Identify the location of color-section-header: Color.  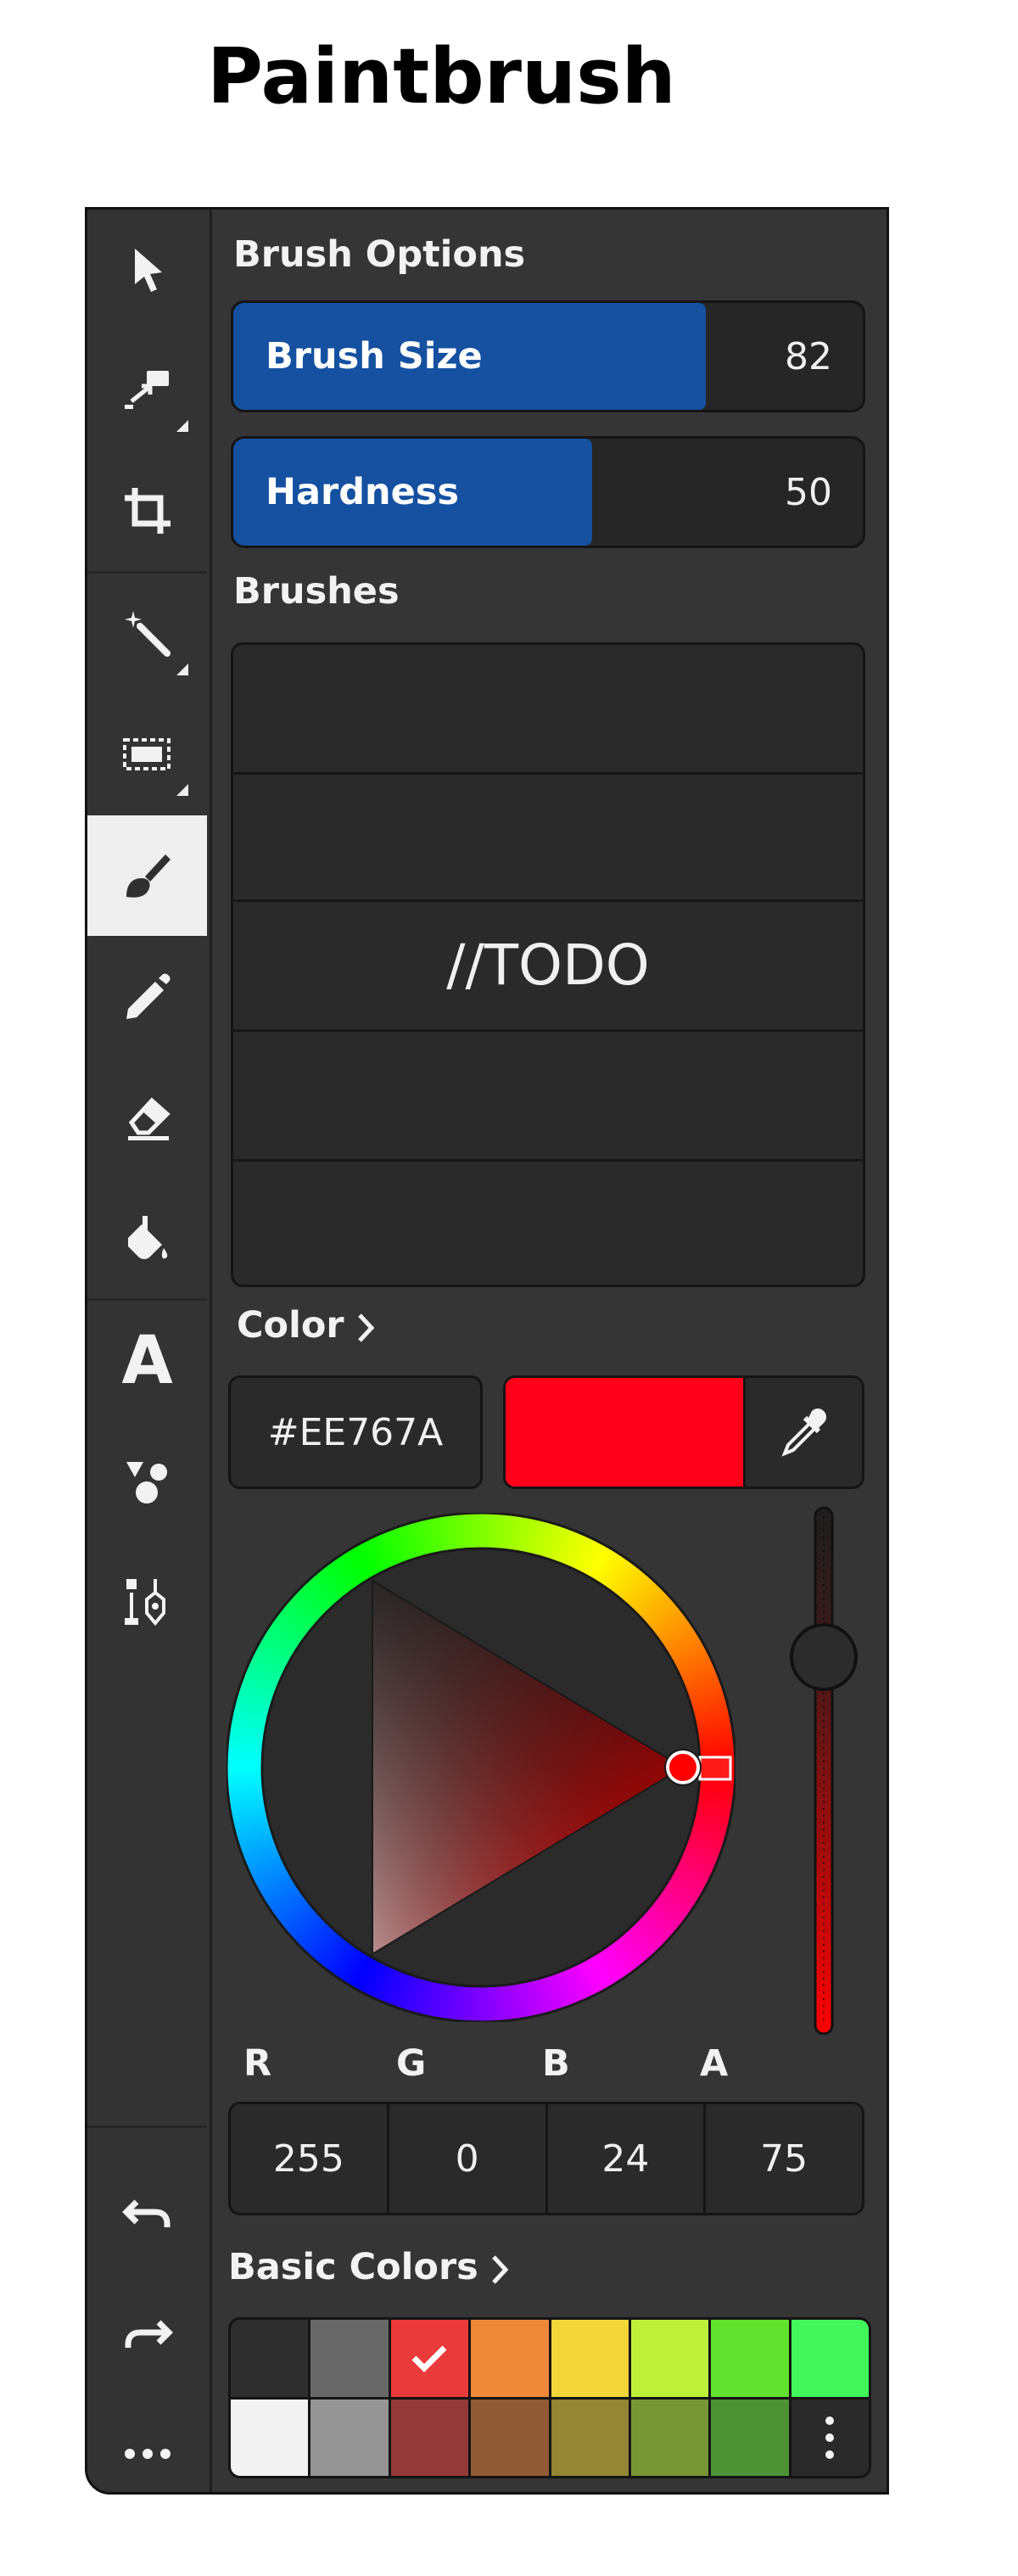
(306, 1326).